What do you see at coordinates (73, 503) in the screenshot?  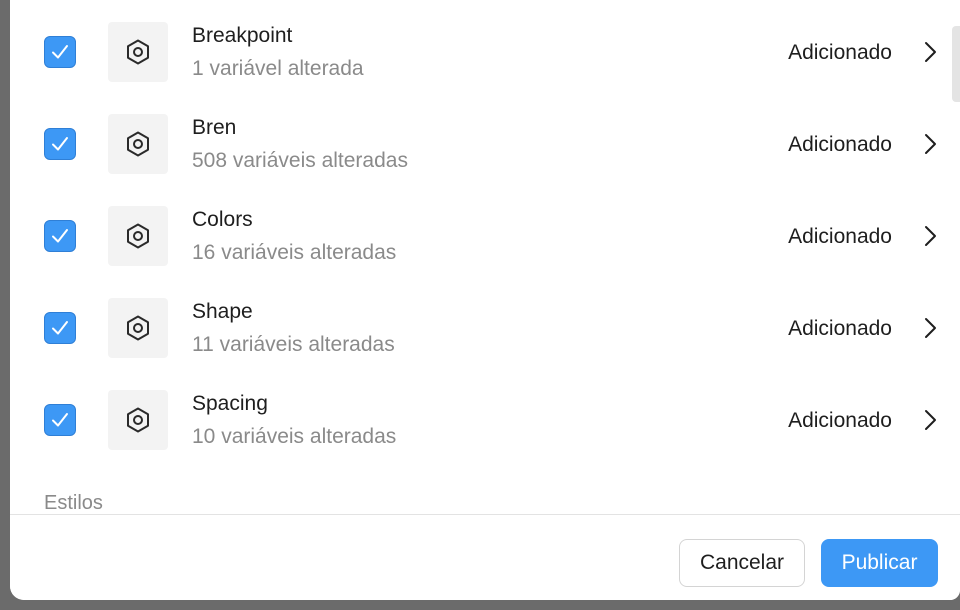 I see `styles-section-label: Estilos` at bounding box center [73, 503].